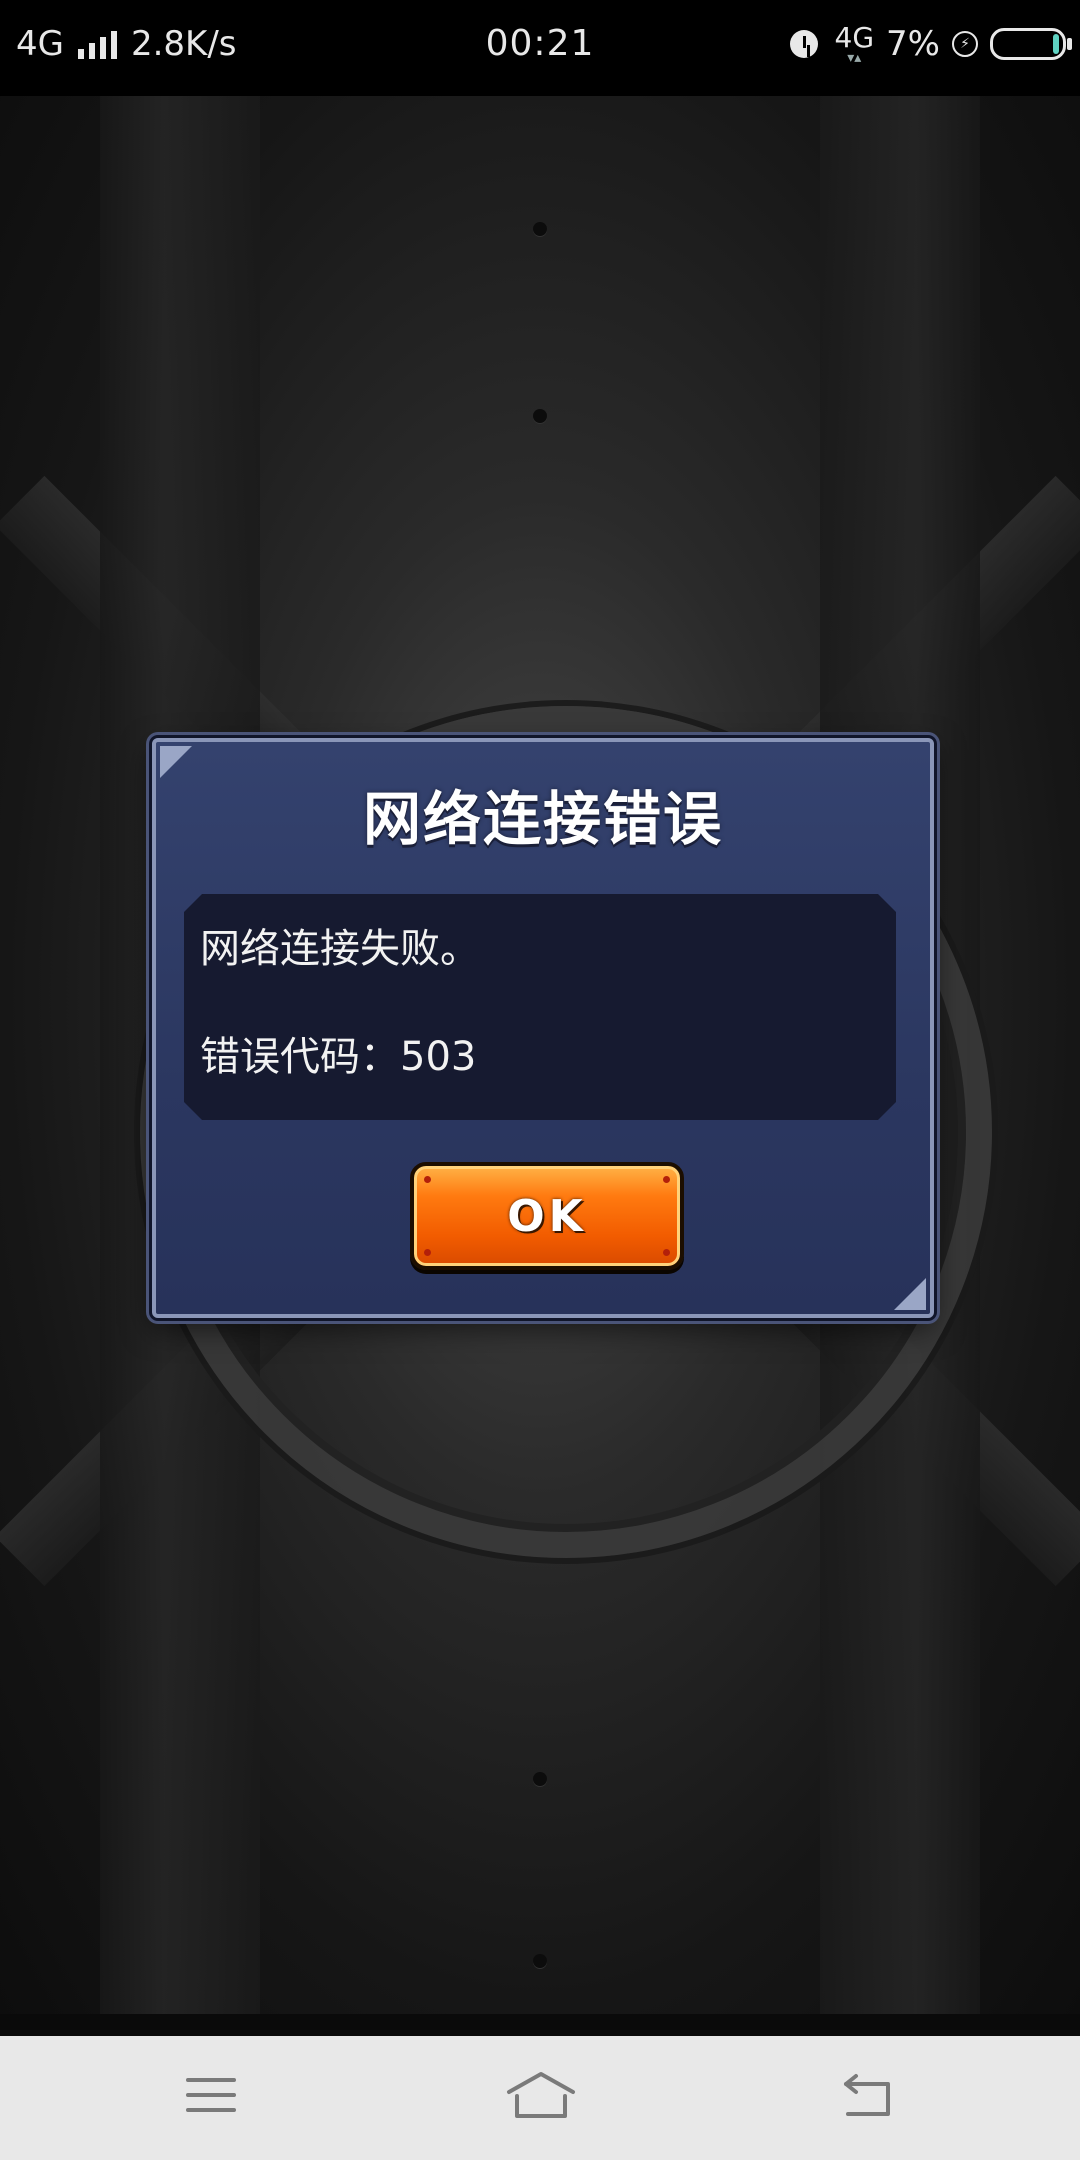 Image resolution: width=1080 pixels, height=2160 pixels. What do you see at coordinates (854, 58) in the screenshot?
I see `data-arrows-icon: ▾▴` at bounding box center [854, 58].